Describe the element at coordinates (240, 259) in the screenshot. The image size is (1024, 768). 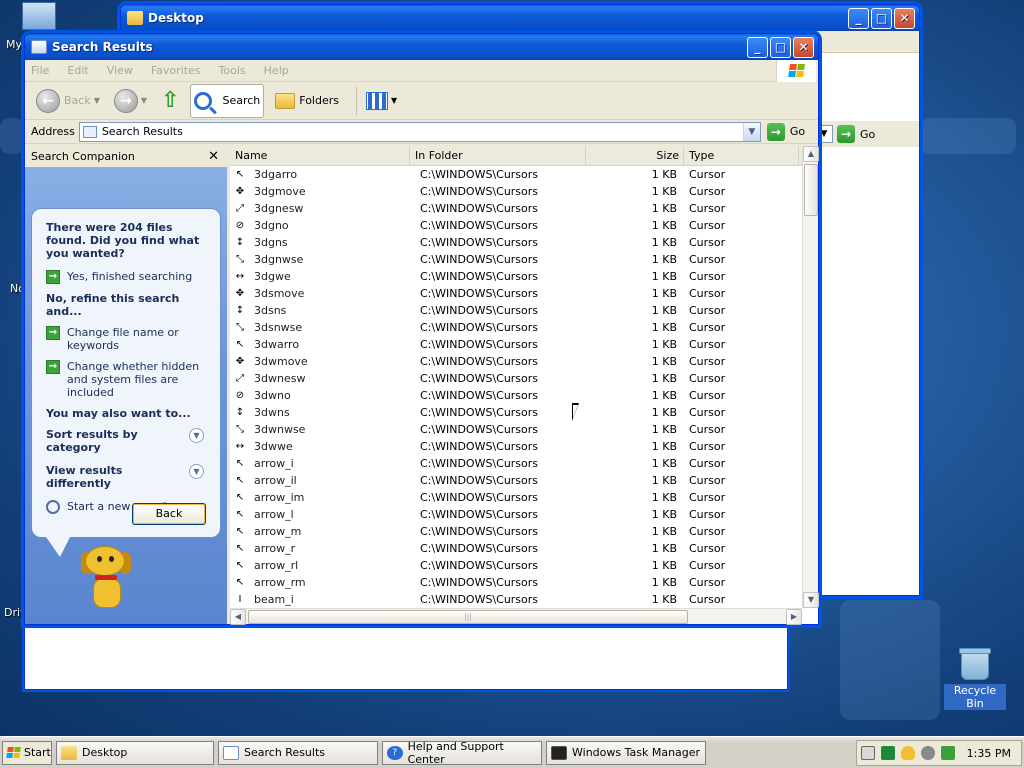
I see `cursor-file-icon: ⤡` at that location.